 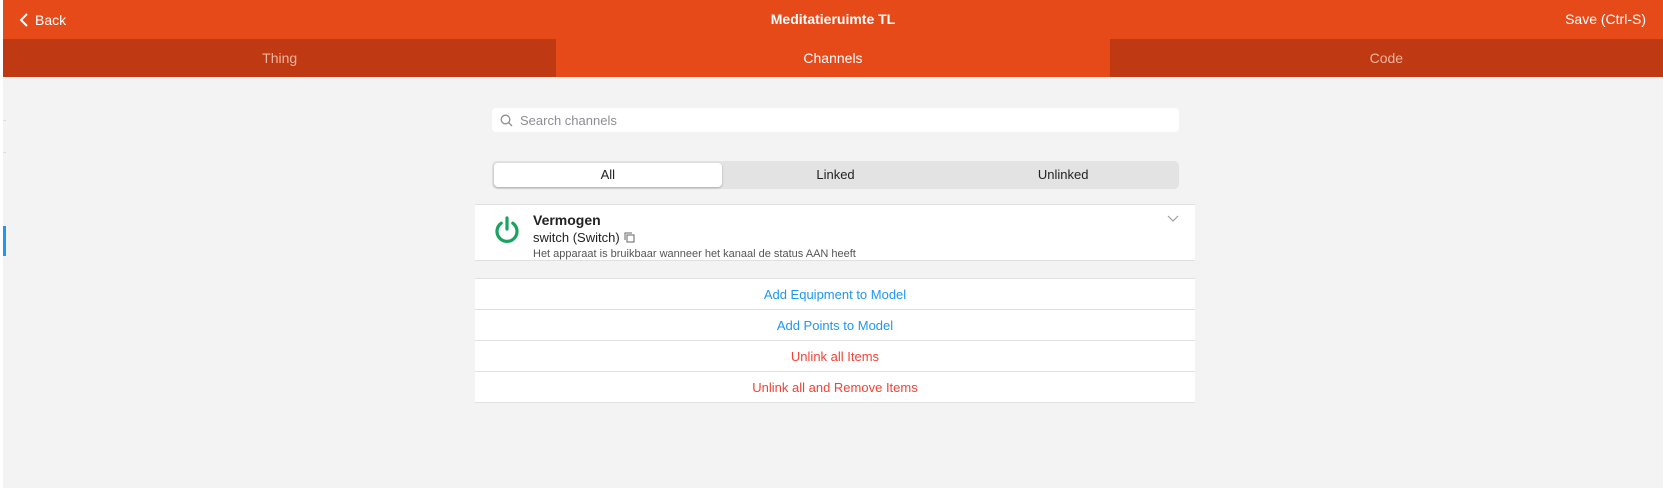 What do you see at coordinates (848, 120) in the screenshot?
I see `search-input` at bounding box center [848, 120].